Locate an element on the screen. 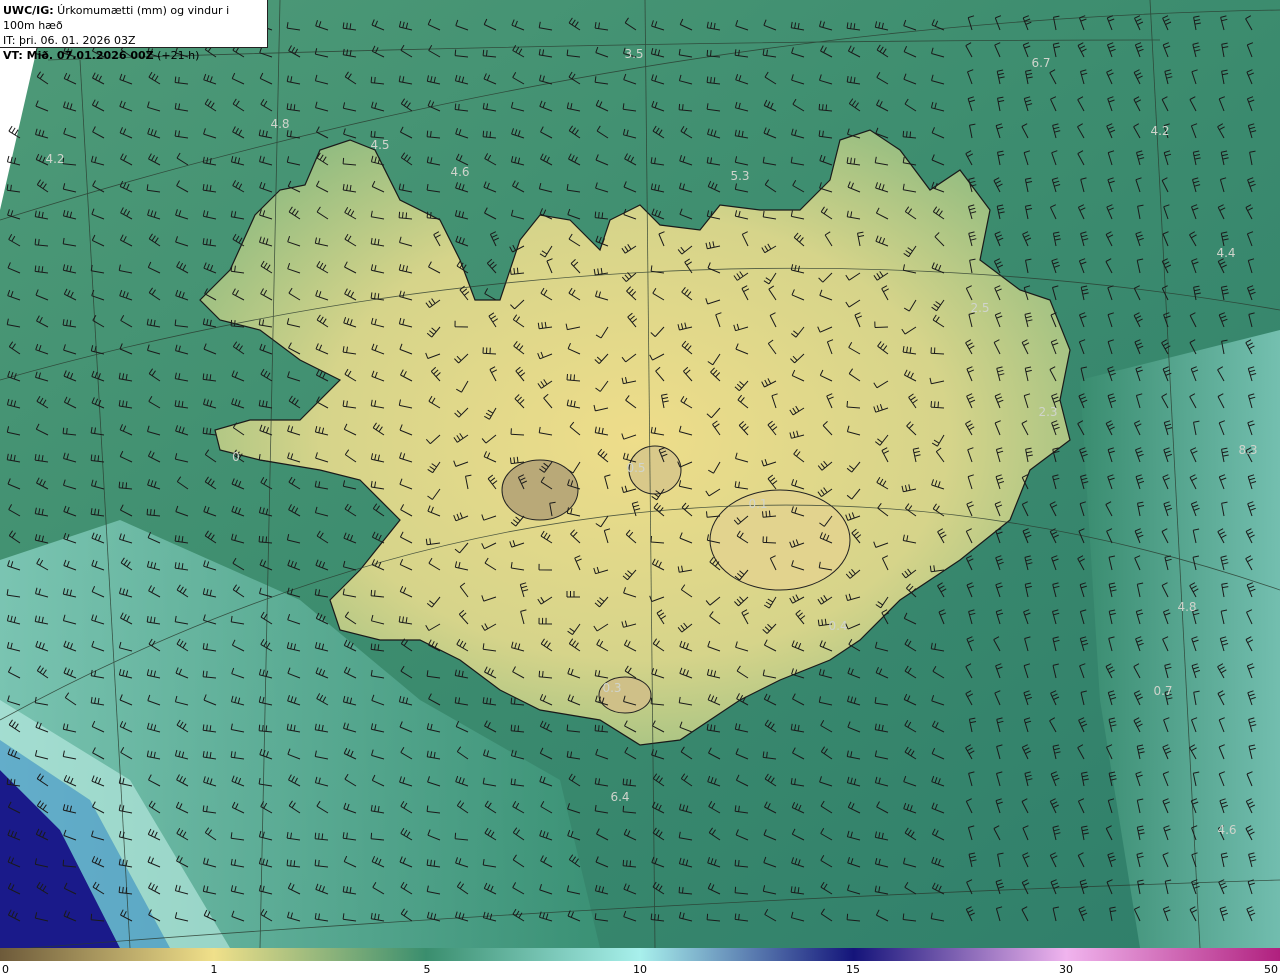  colorbar-tick: 15 is located at coordinates (853, 969).